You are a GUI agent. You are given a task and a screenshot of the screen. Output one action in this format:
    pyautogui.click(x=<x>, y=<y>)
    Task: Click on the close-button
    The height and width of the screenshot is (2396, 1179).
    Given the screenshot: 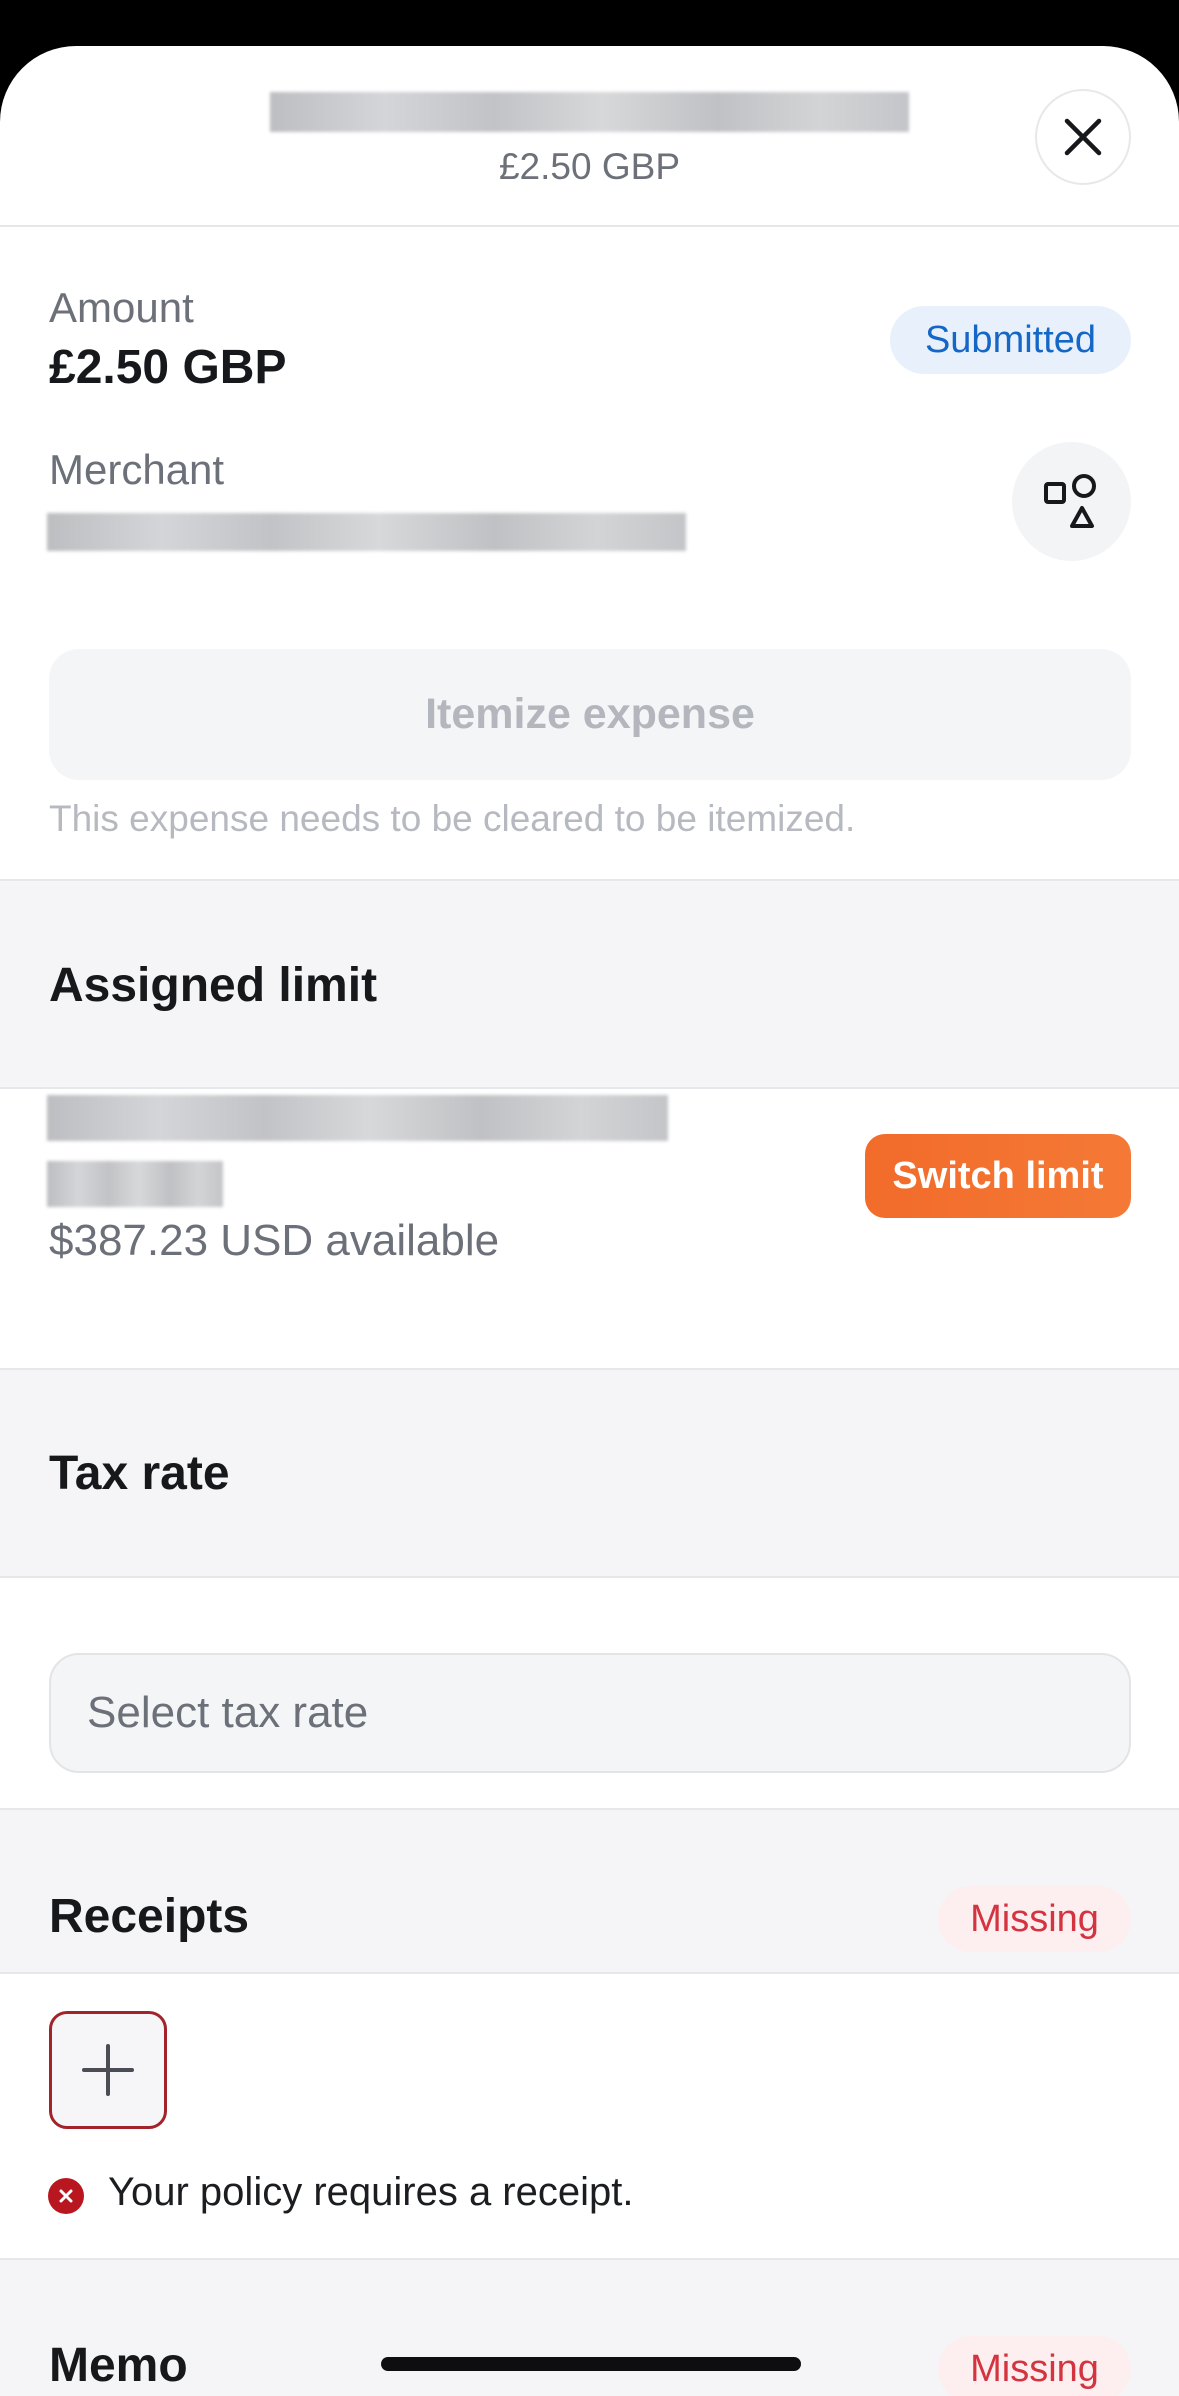 What is the action you would take?
    pyautogui.click(x=1083, y=137)
    